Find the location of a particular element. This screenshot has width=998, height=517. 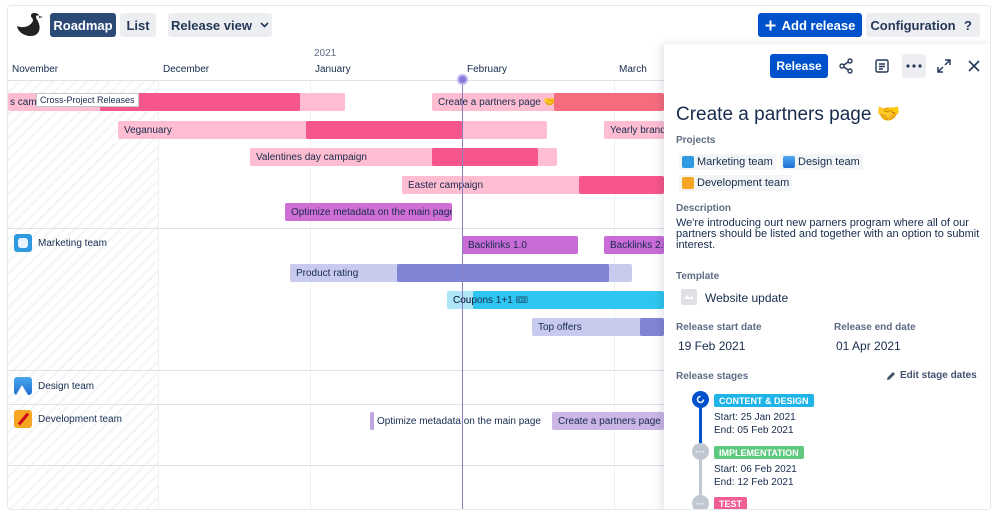

release-bar: Backlinks 2.0 is located at coordinates (634, 245).